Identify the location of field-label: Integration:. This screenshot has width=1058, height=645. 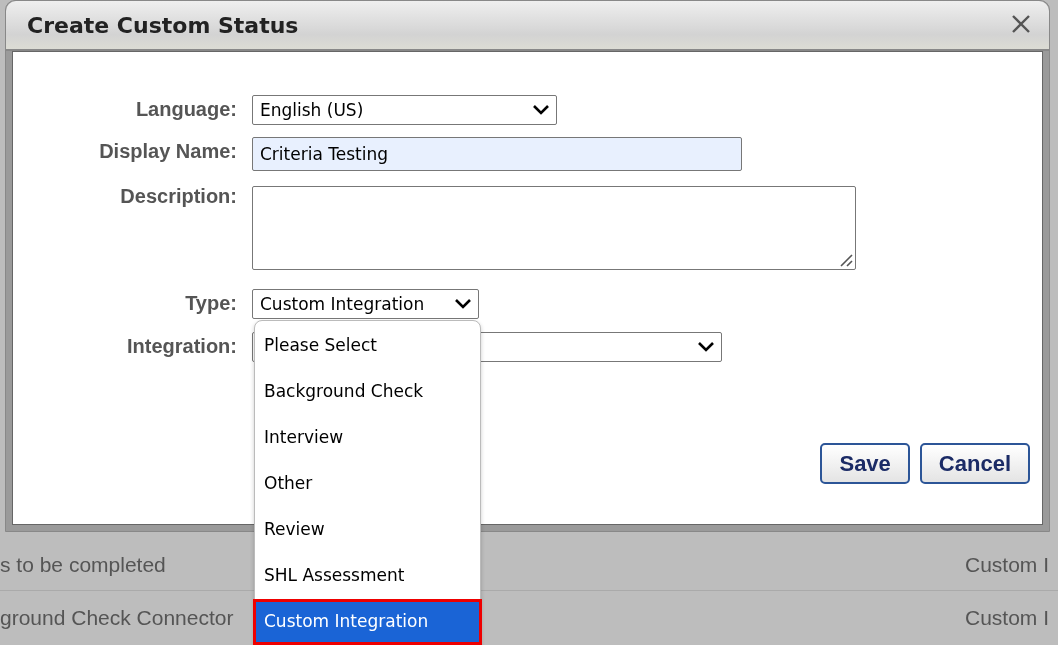
(182, 346).